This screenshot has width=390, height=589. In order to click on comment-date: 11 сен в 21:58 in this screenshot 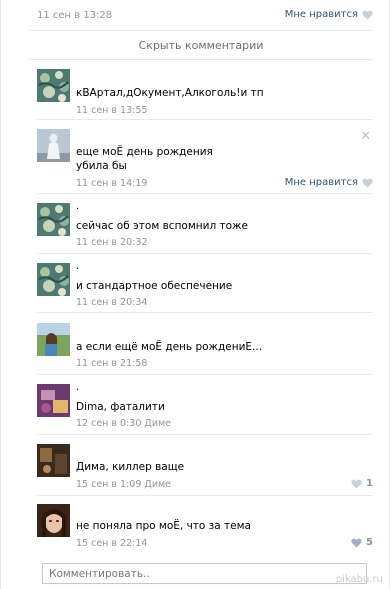, I will do `click(111, 363)`.